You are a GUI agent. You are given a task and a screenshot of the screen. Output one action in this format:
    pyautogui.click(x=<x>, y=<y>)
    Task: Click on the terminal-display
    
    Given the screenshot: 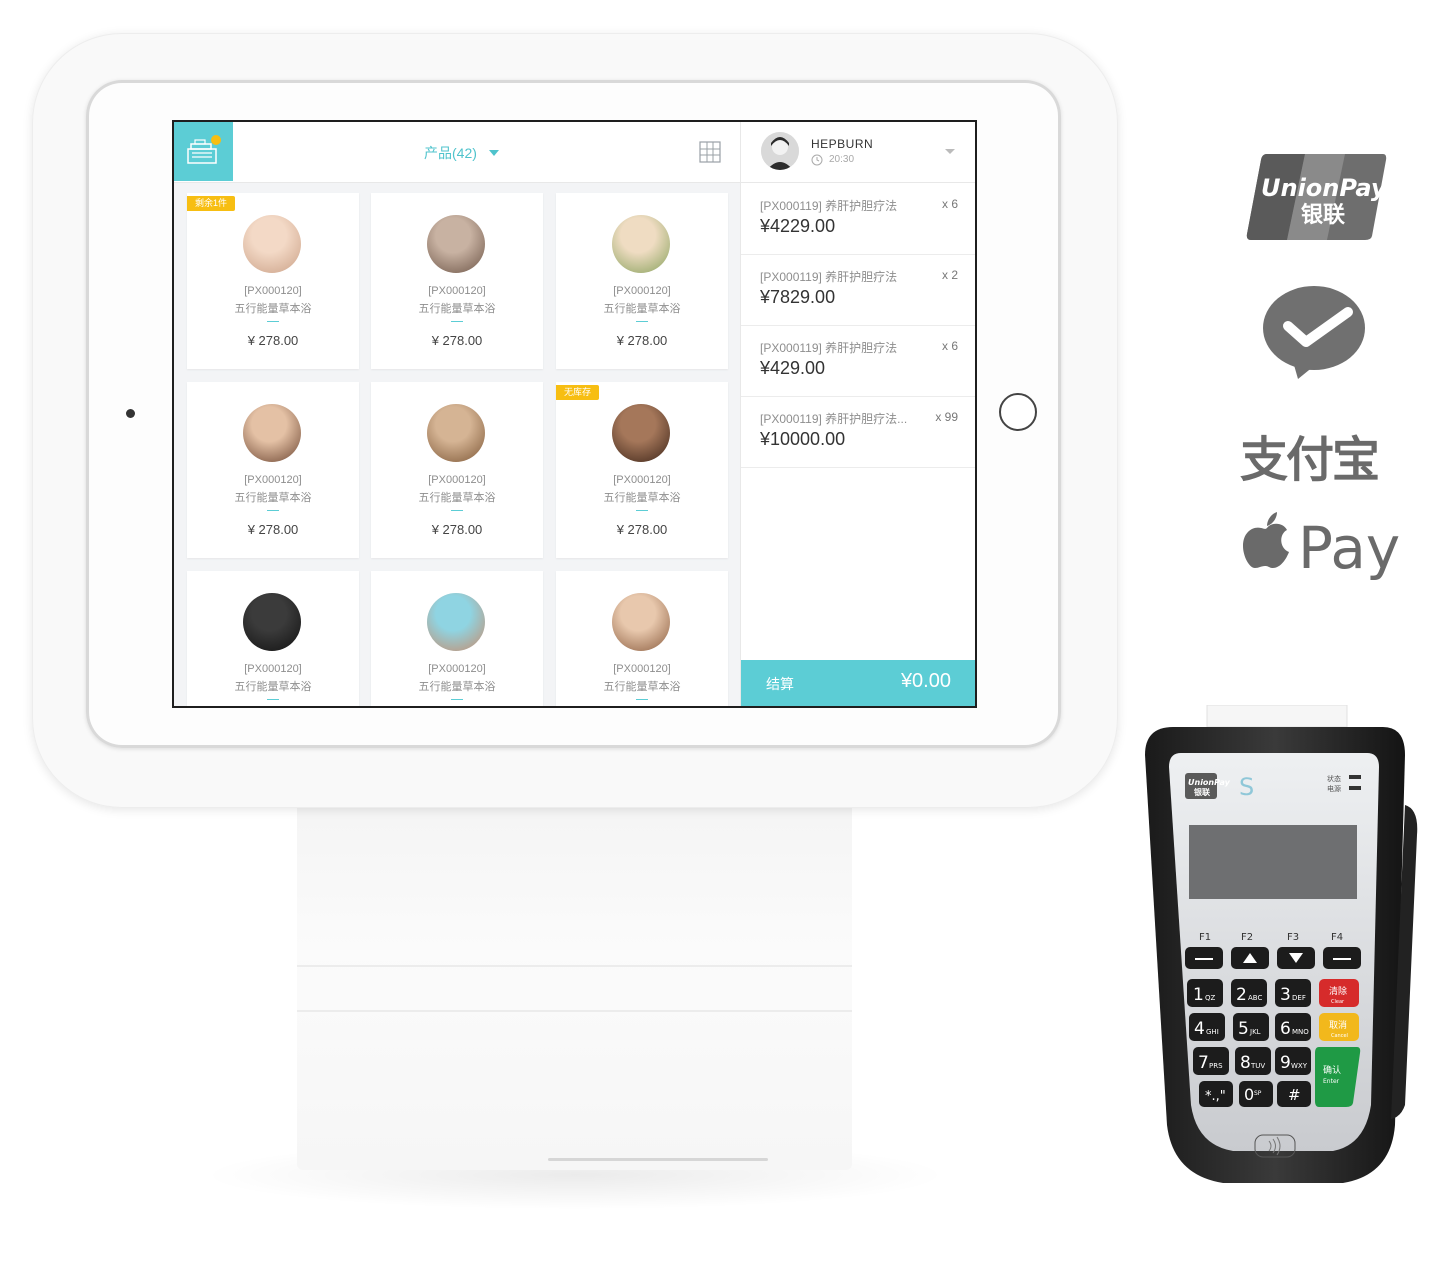 What is the action you would take?
    pyautogui.click(x=1273, y=862)
    